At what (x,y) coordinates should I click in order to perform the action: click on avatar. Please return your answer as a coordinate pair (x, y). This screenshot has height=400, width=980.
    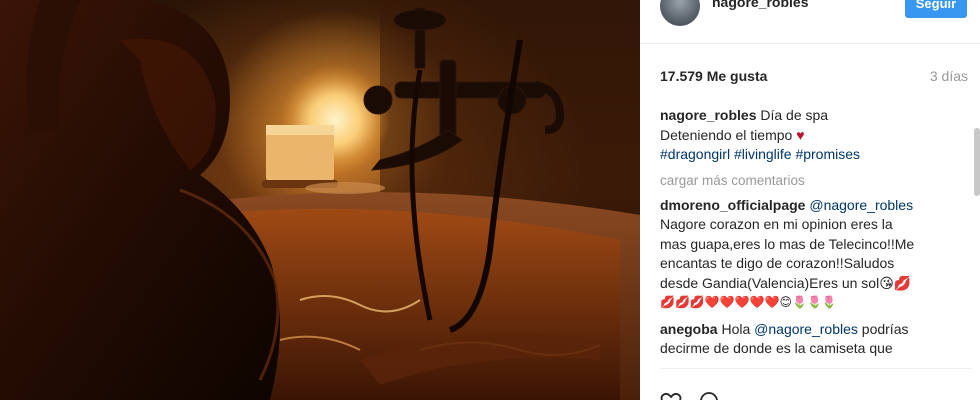
    Looking at the image, I should click on (680, 13).